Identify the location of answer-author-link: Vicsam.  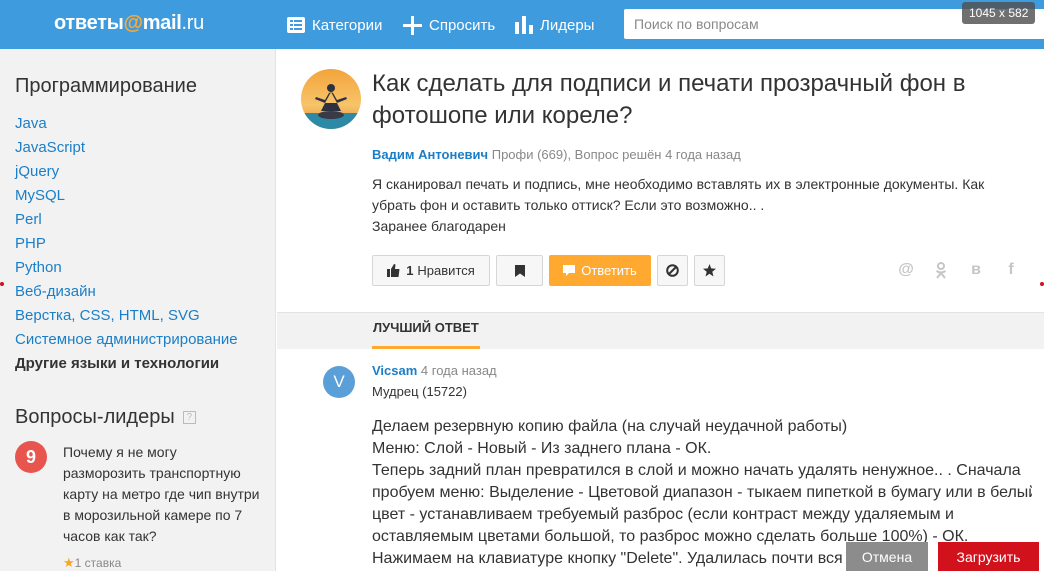
(394, 370).